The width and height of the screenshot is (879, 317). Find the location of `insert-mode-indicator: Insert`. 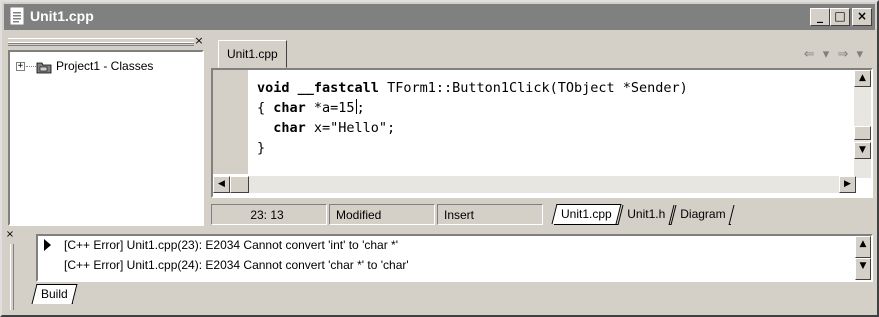

insert-mode-indicator: Insert is located at coordinates (490, 214).